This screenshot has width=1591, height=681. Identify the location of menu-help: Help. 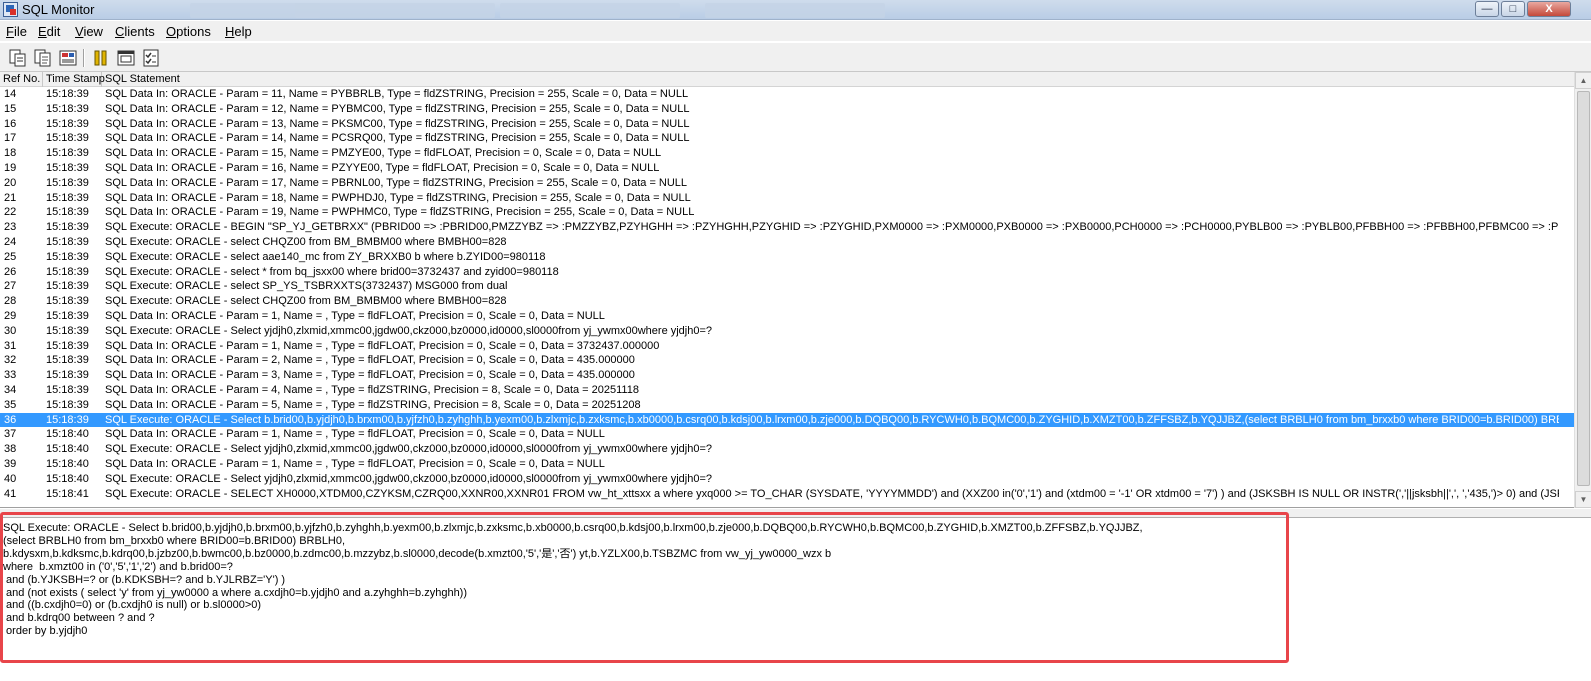
(238, 31).